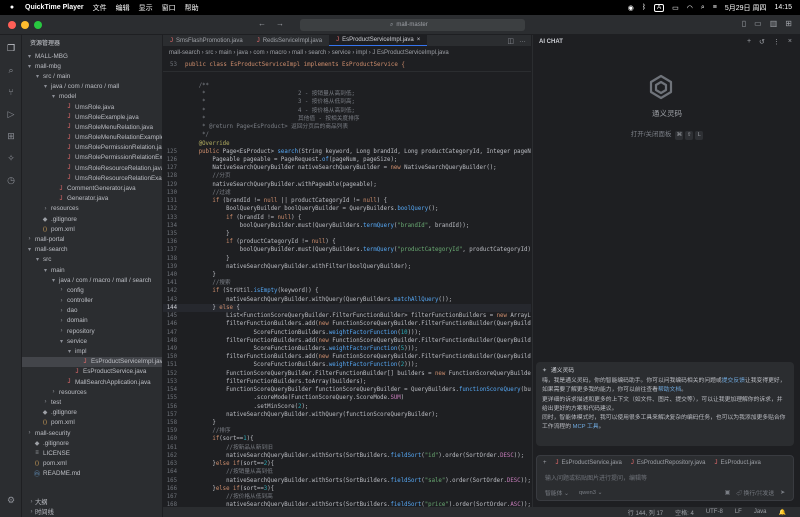 This screenshot has height=517, width=800. Describe the element at coordinates (347, 176) in the screenshot. I see `code-line: 128 //分页` at that location.